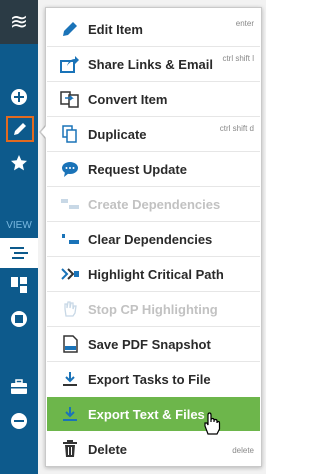  What do you see at coordinates (19, 237) in the screenshot?
I see `left-rail: ≋ VIEW` at bounding box center [19, 237].